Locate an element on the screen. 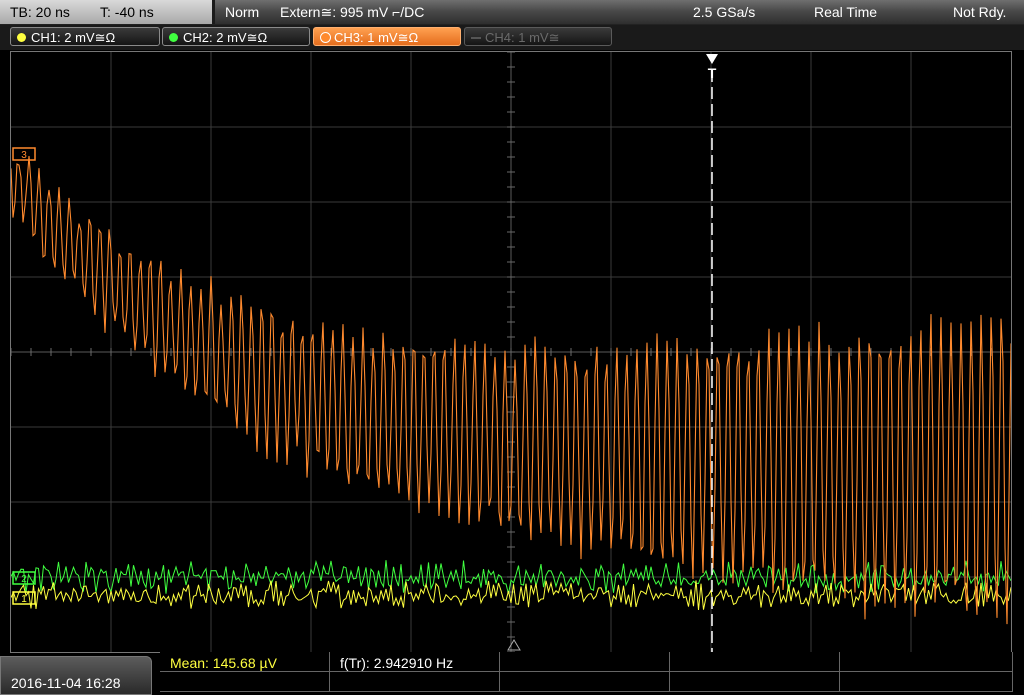 This screenshot has width=1024, height=695. sample-rate: 2.5 GSa/s is located at coordinates (724, 12).